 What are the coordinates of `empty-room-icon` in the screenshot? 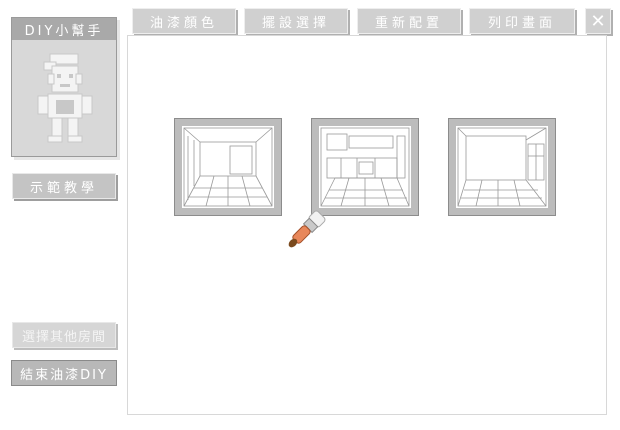 It's located at (228, 167).